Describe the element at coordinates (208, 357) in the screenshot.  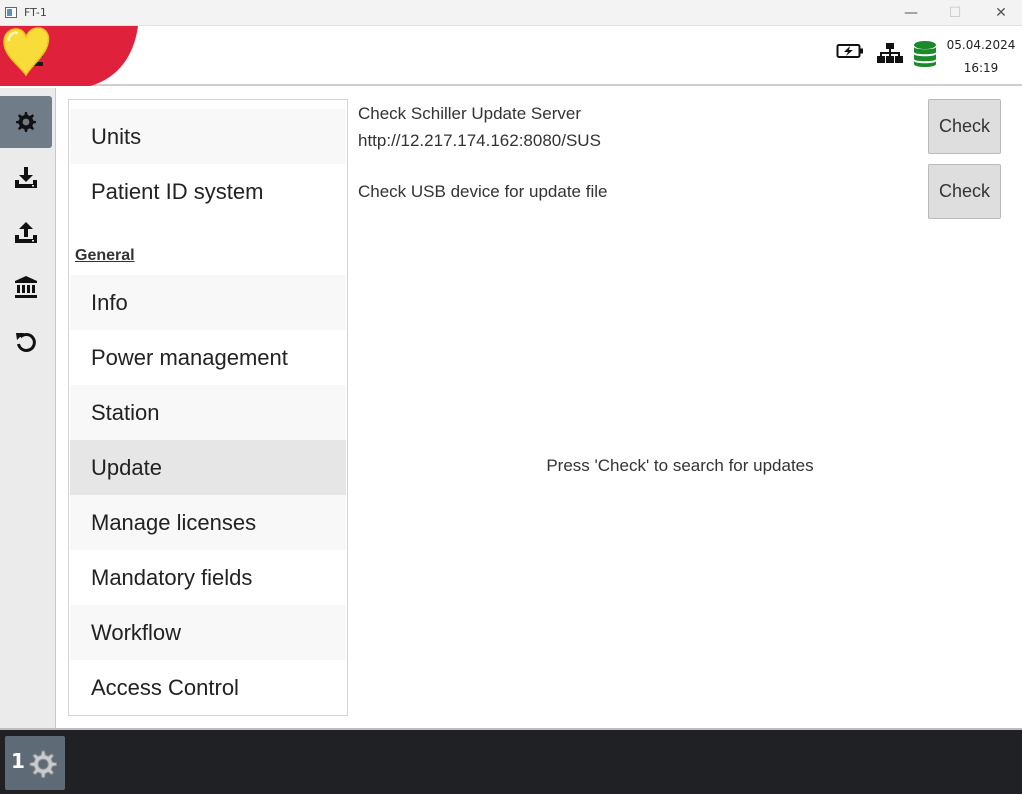
I see `settings-item-power-management: Power management` at that location.